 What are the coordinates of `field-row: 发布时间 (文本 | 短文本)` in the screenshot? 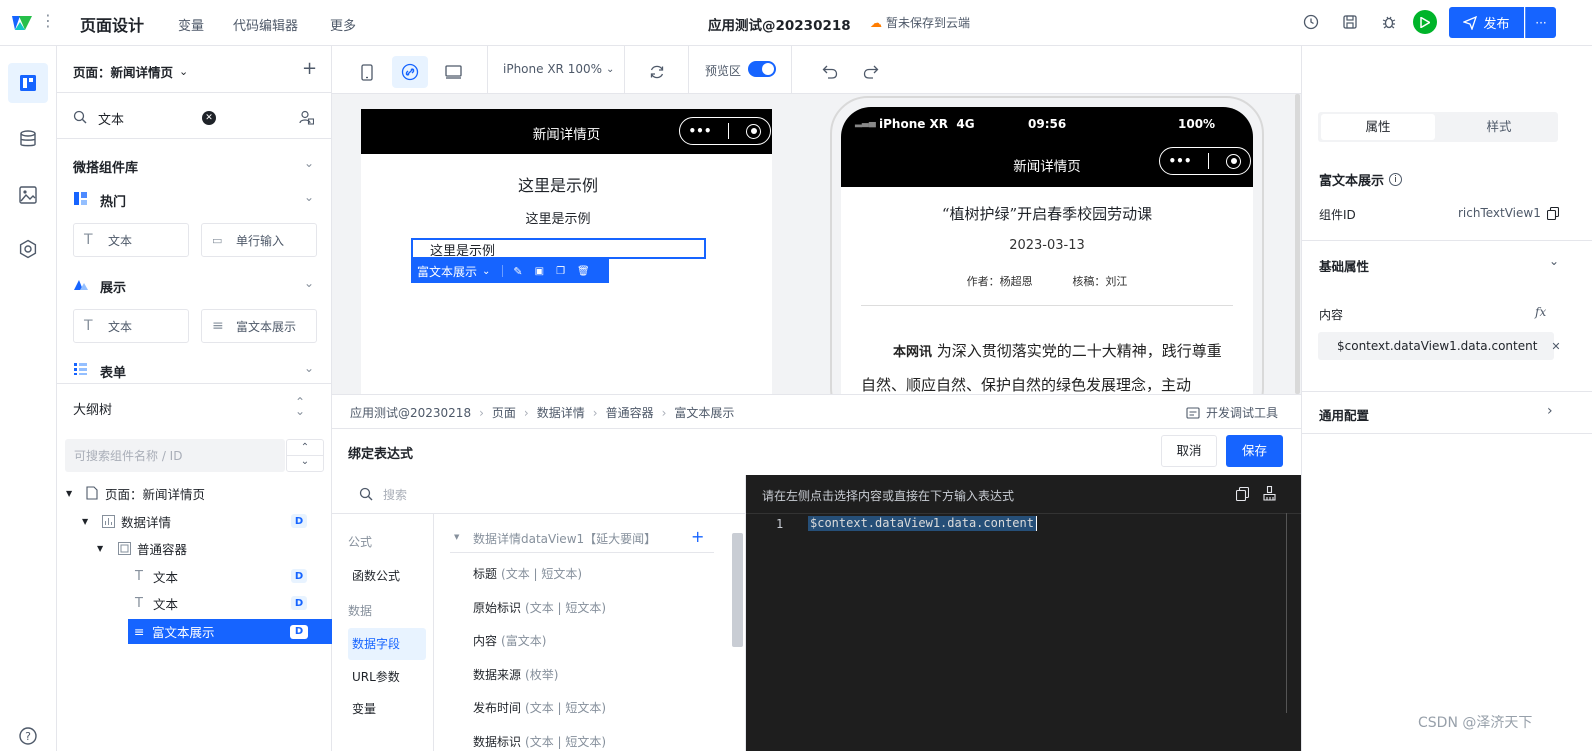 It's located at (539, 707).